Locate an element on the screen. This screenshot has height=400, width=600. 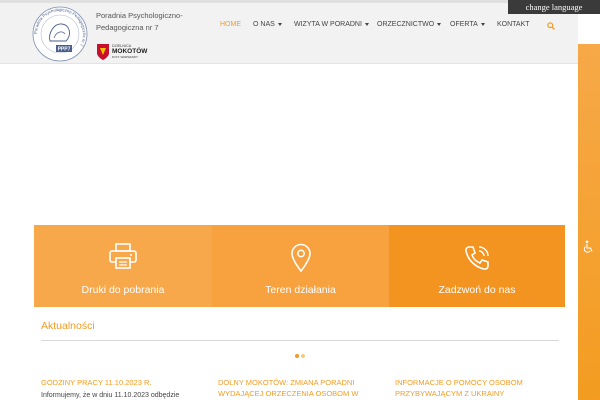
district-sub: M.ST. WARSZAWY is located at coordinates (125, 57).